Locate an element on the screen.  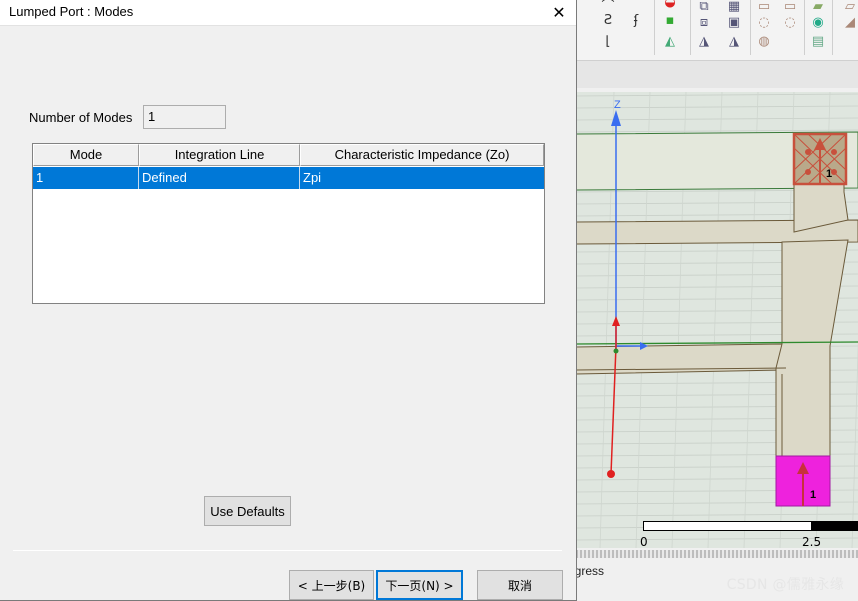
use-defaults-button: Use Defaults is located at coordinates (247, 511).